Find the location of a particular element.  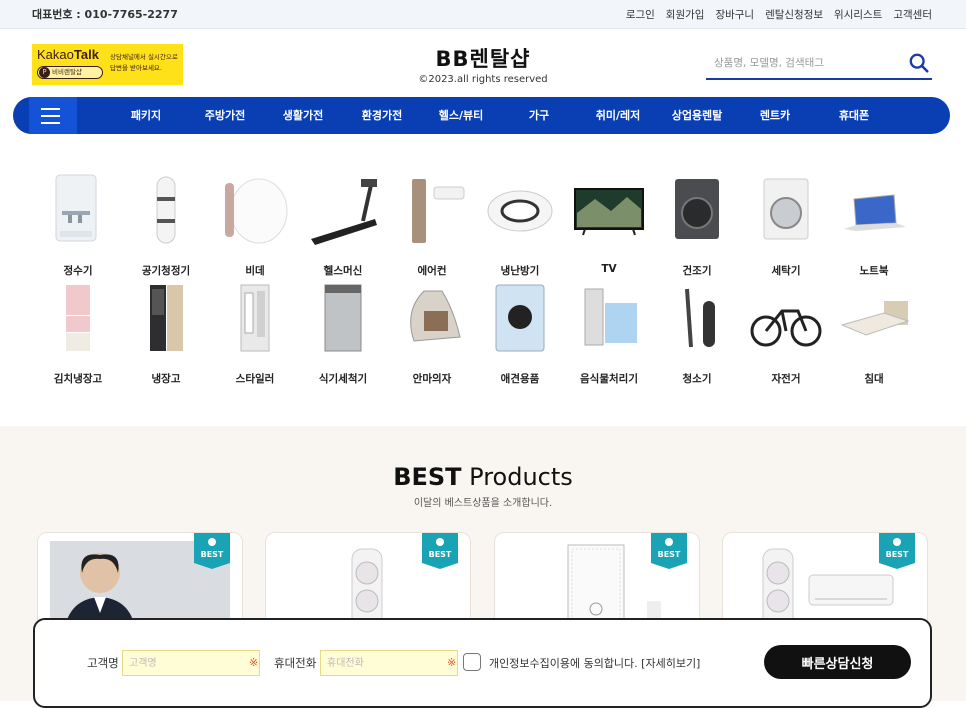

category-styler: 스타일러 is located at coordinates (255, 333).